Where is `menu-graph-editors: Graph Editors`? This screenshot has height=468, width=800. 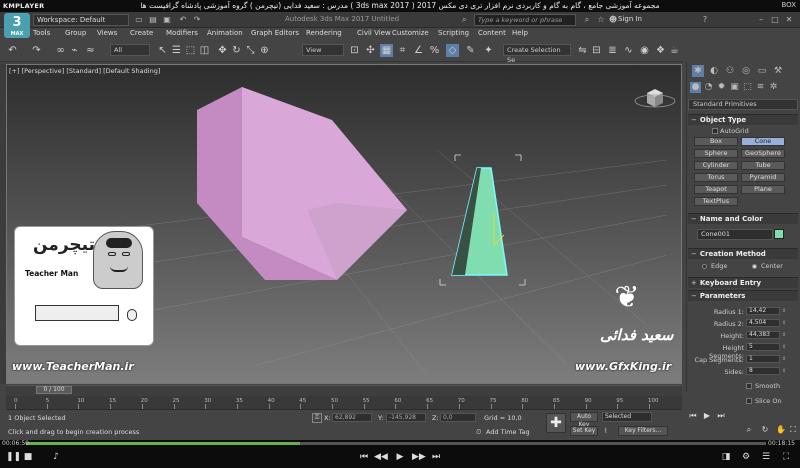 menu-graph-editors: Graph Editors is located at coordinates (275, 33).